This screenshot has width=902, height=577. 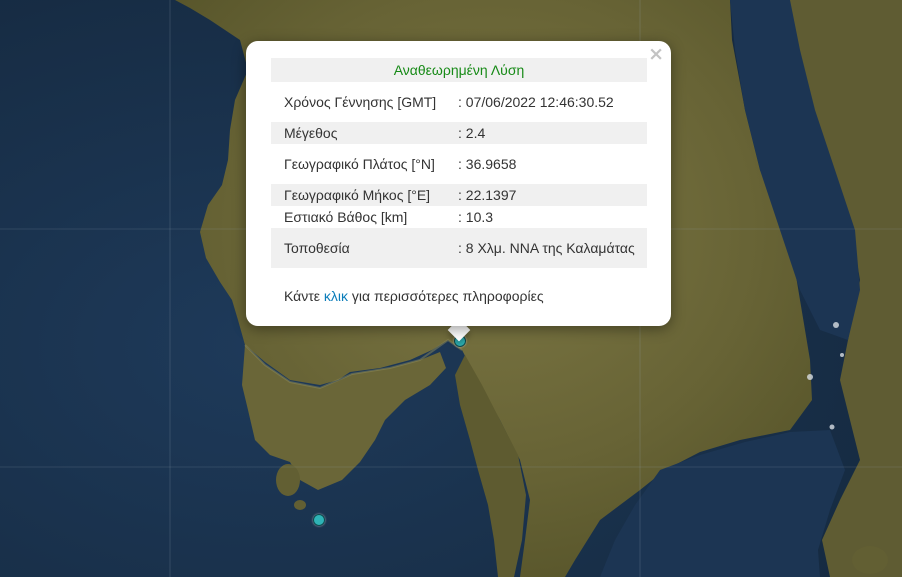 I want to click on row-value-depth: : 10.3, so click(x=549, y=217).